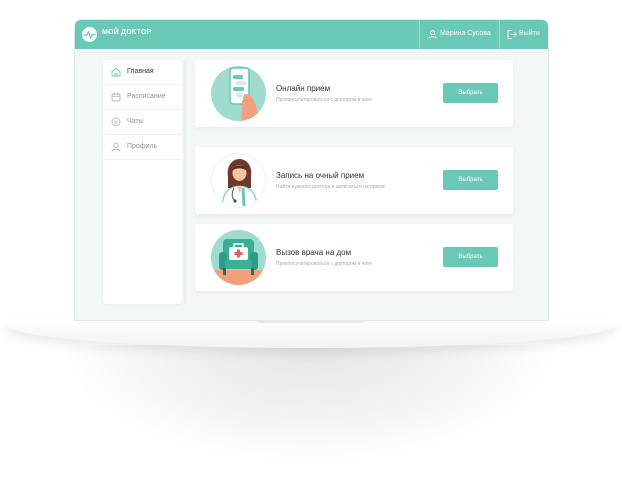  What do you see at coordinates (135, 121) in the screenshot?
I see `sidebar-item-label: Чаты` at bounding box center [135, 121].